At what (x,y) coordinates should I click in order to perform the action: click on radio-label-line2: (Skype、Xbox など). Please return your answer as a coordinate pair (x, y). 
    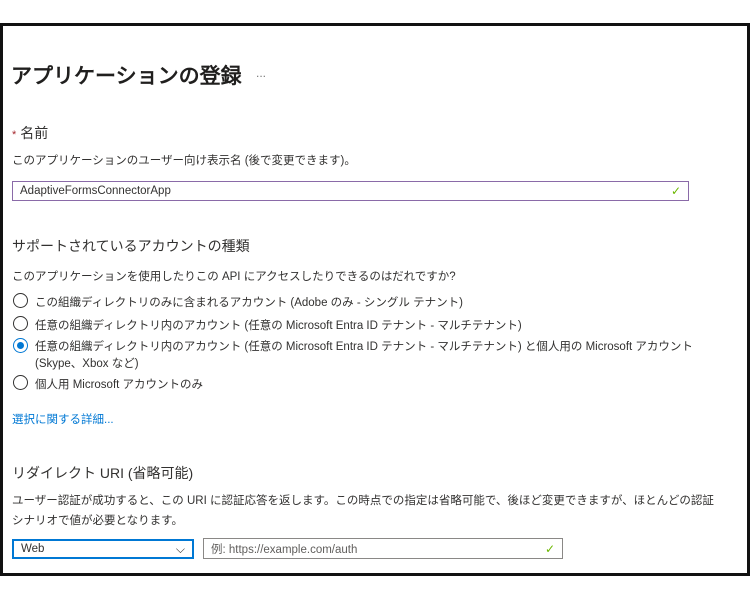
    Looking at the image, I should click on (87, 364).